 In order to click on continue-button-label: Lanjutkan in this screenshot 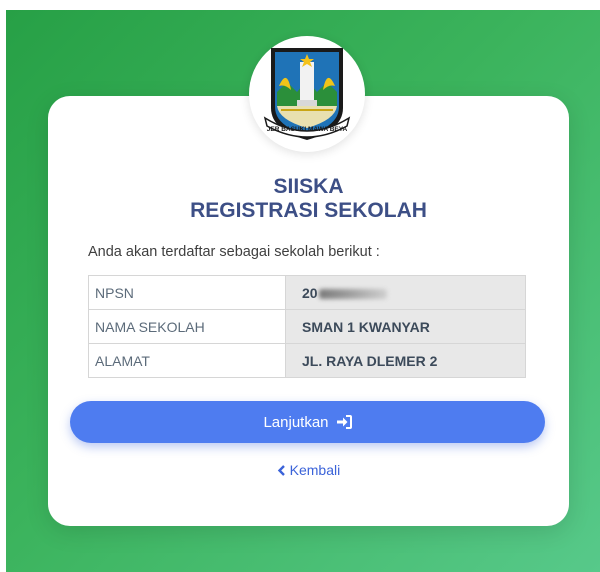, I will do `click(296, 422)`.